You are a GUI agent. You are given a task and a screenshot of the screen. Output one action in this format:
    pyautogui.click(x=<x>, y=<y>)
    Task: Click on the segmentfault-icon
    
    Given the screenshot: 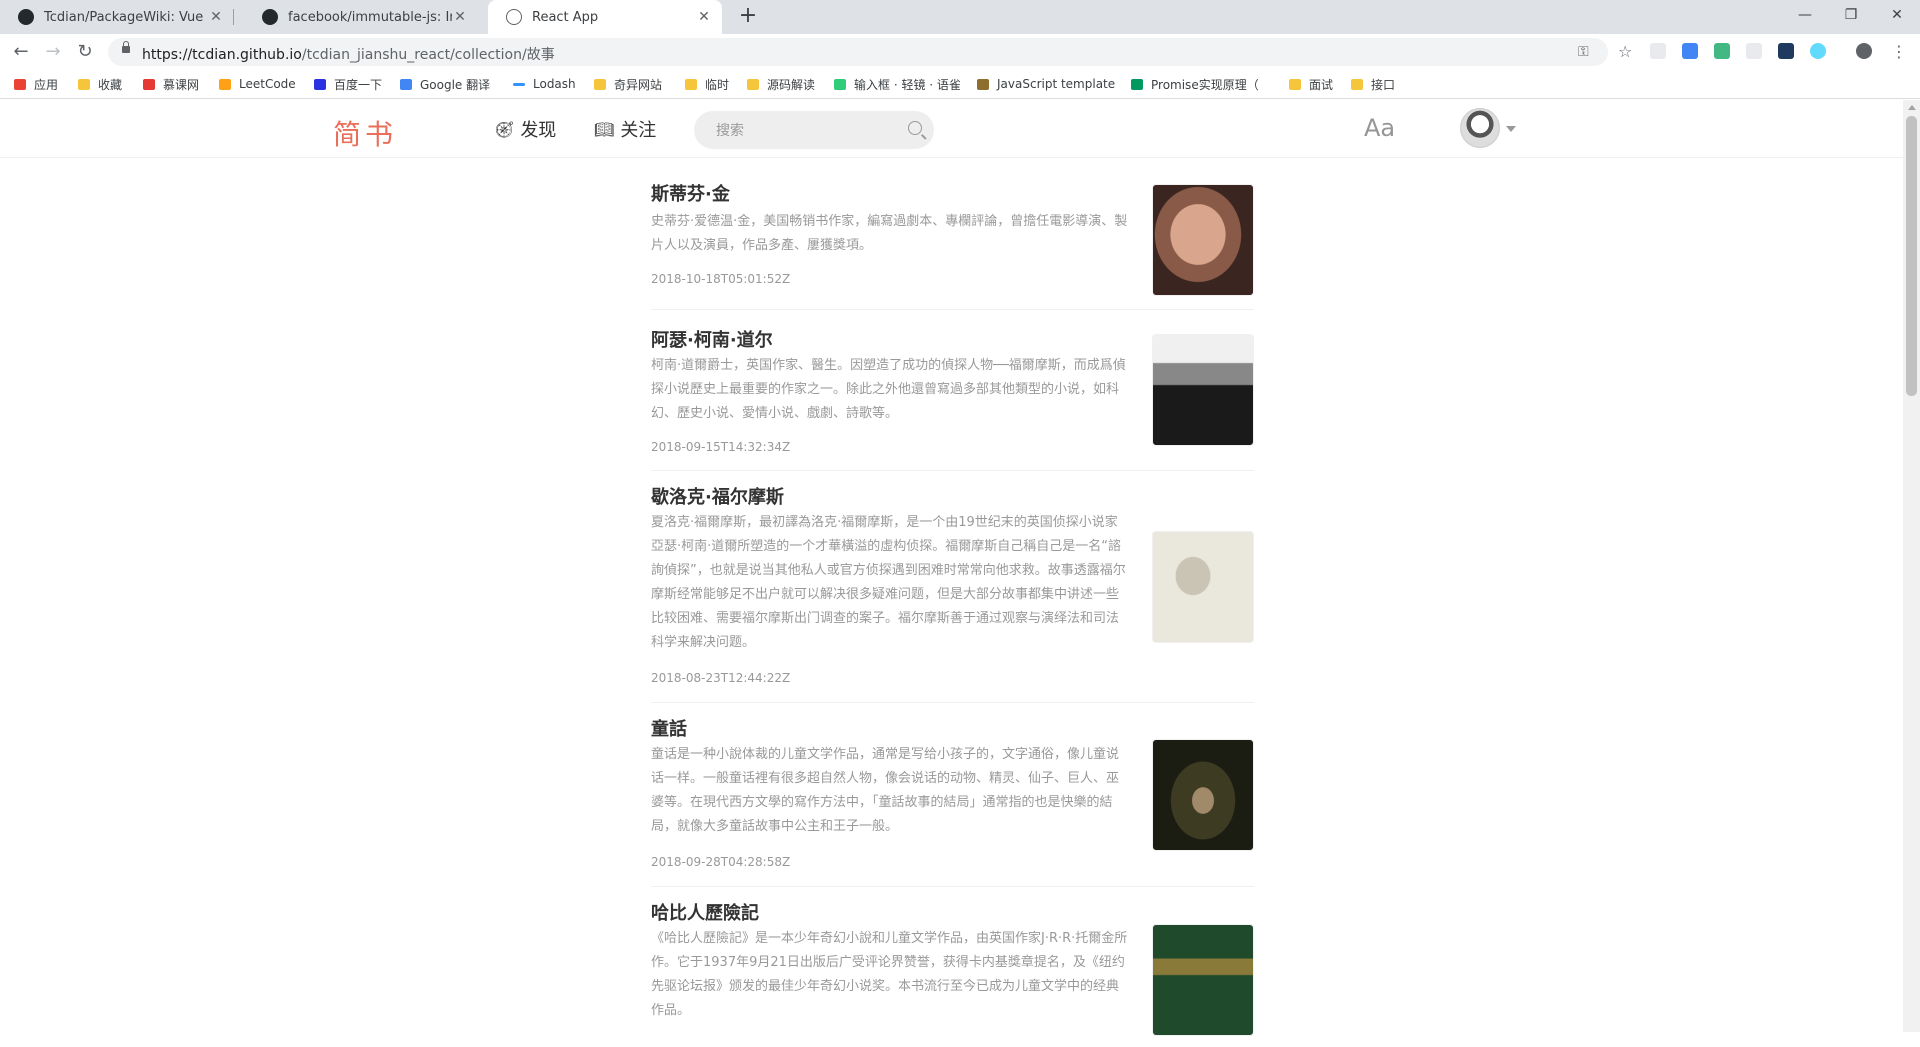 What is the action you would take?
    pyautogui.click(x=1137, y=84)
    